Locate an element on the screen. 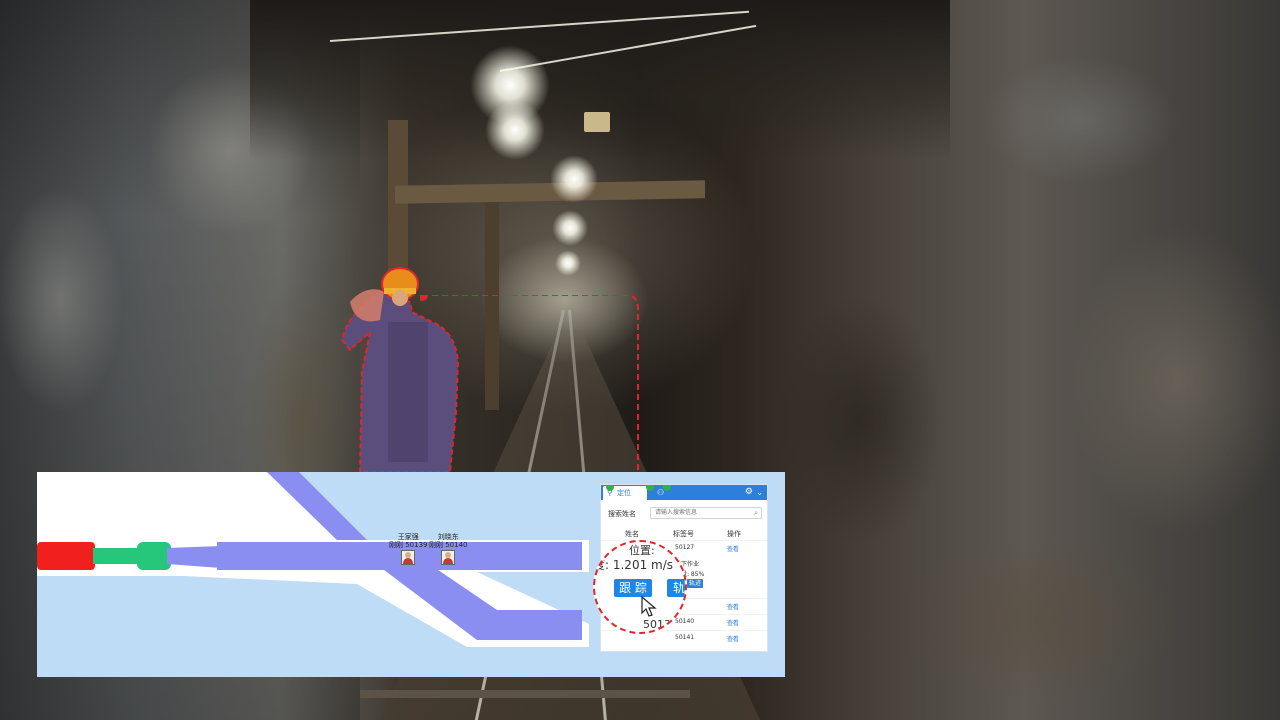  chevron-down-icon: ⌄ is located at coordinates (759, 492).